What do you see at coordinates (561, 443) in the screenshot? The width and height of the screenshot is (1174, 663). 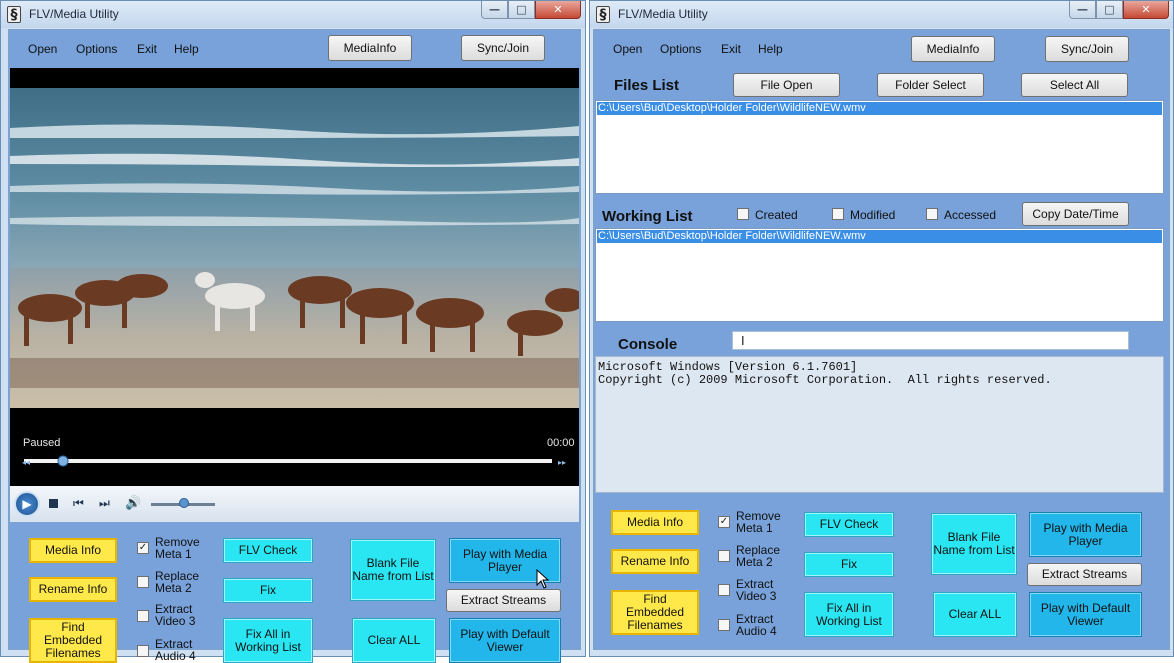 I see `player-time: 00:00` at bounding box center [561, 443].